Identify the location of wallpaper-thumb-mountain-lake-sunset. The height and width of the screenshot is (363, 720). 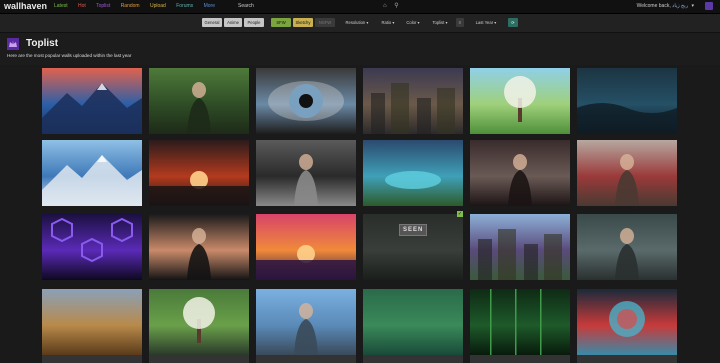
(92, 101).